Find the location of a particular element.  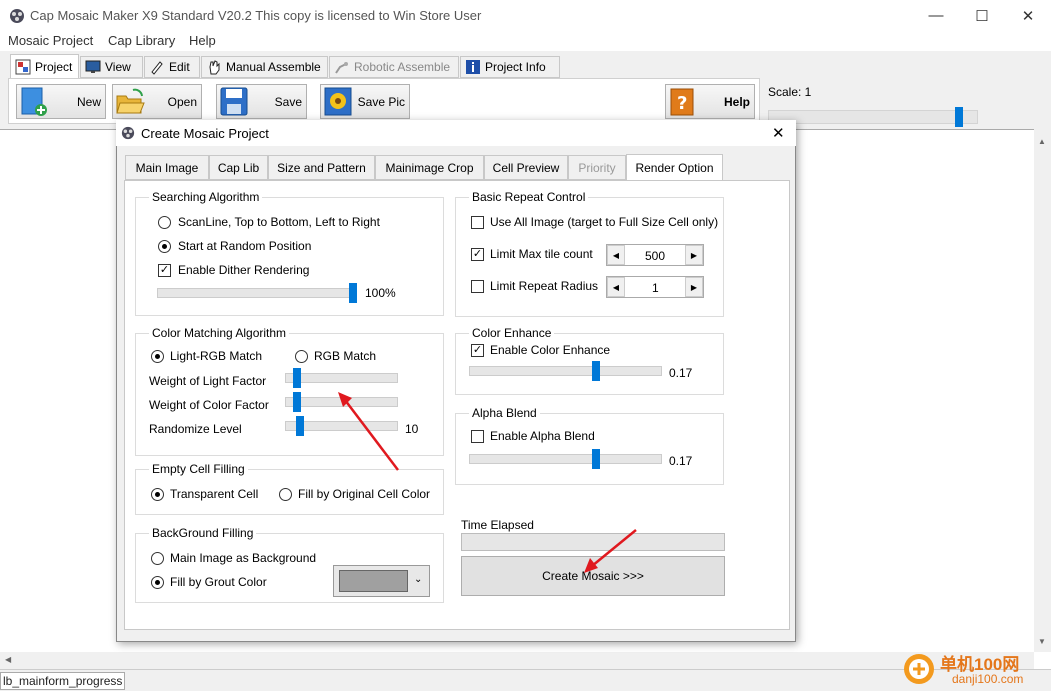

grout-color-radio is located at coordinates (157, 582).